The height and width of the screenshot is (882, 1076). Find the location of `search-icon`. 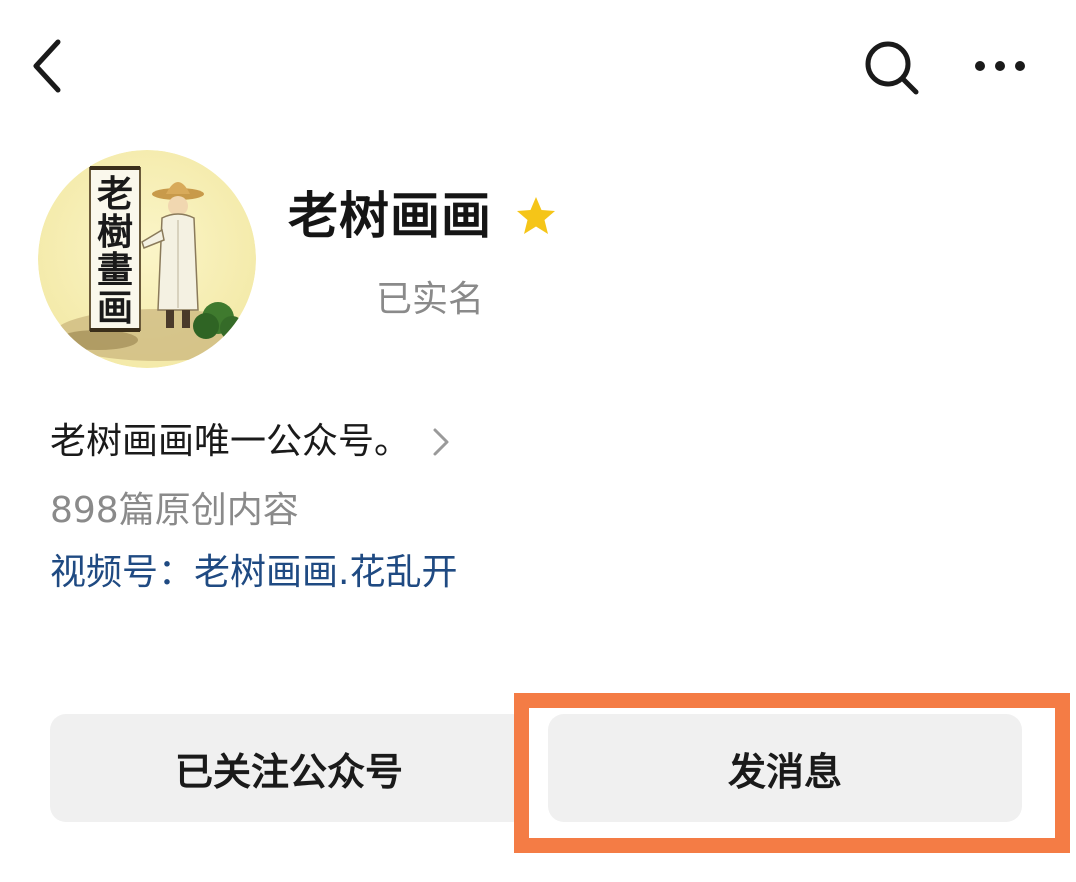

search-icon is located at coordinates (892, 68).